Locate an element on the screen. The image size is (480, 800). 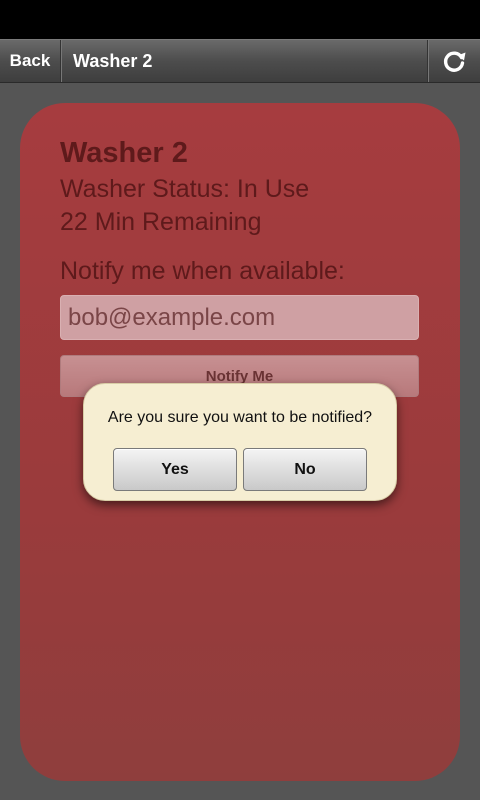
no-button: No is located at coordinates (305, 469).